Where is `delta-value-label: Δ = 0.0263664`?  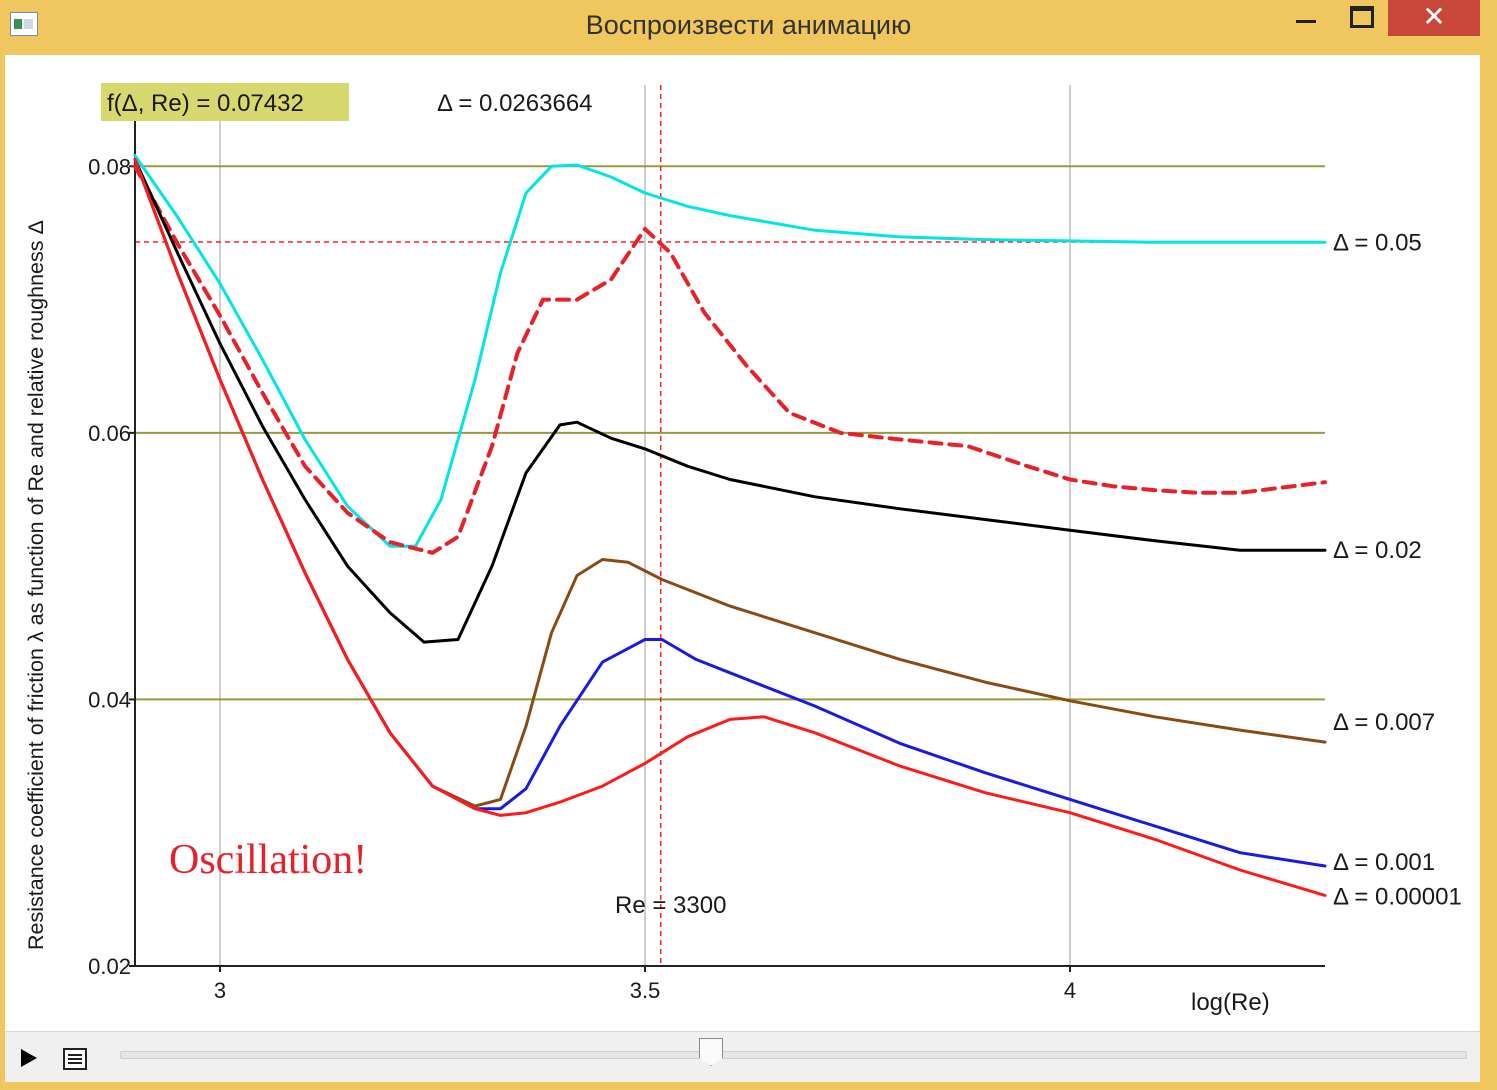
delta-value-label: Δ = 0.0263664 is located at coordinates (515, 103).